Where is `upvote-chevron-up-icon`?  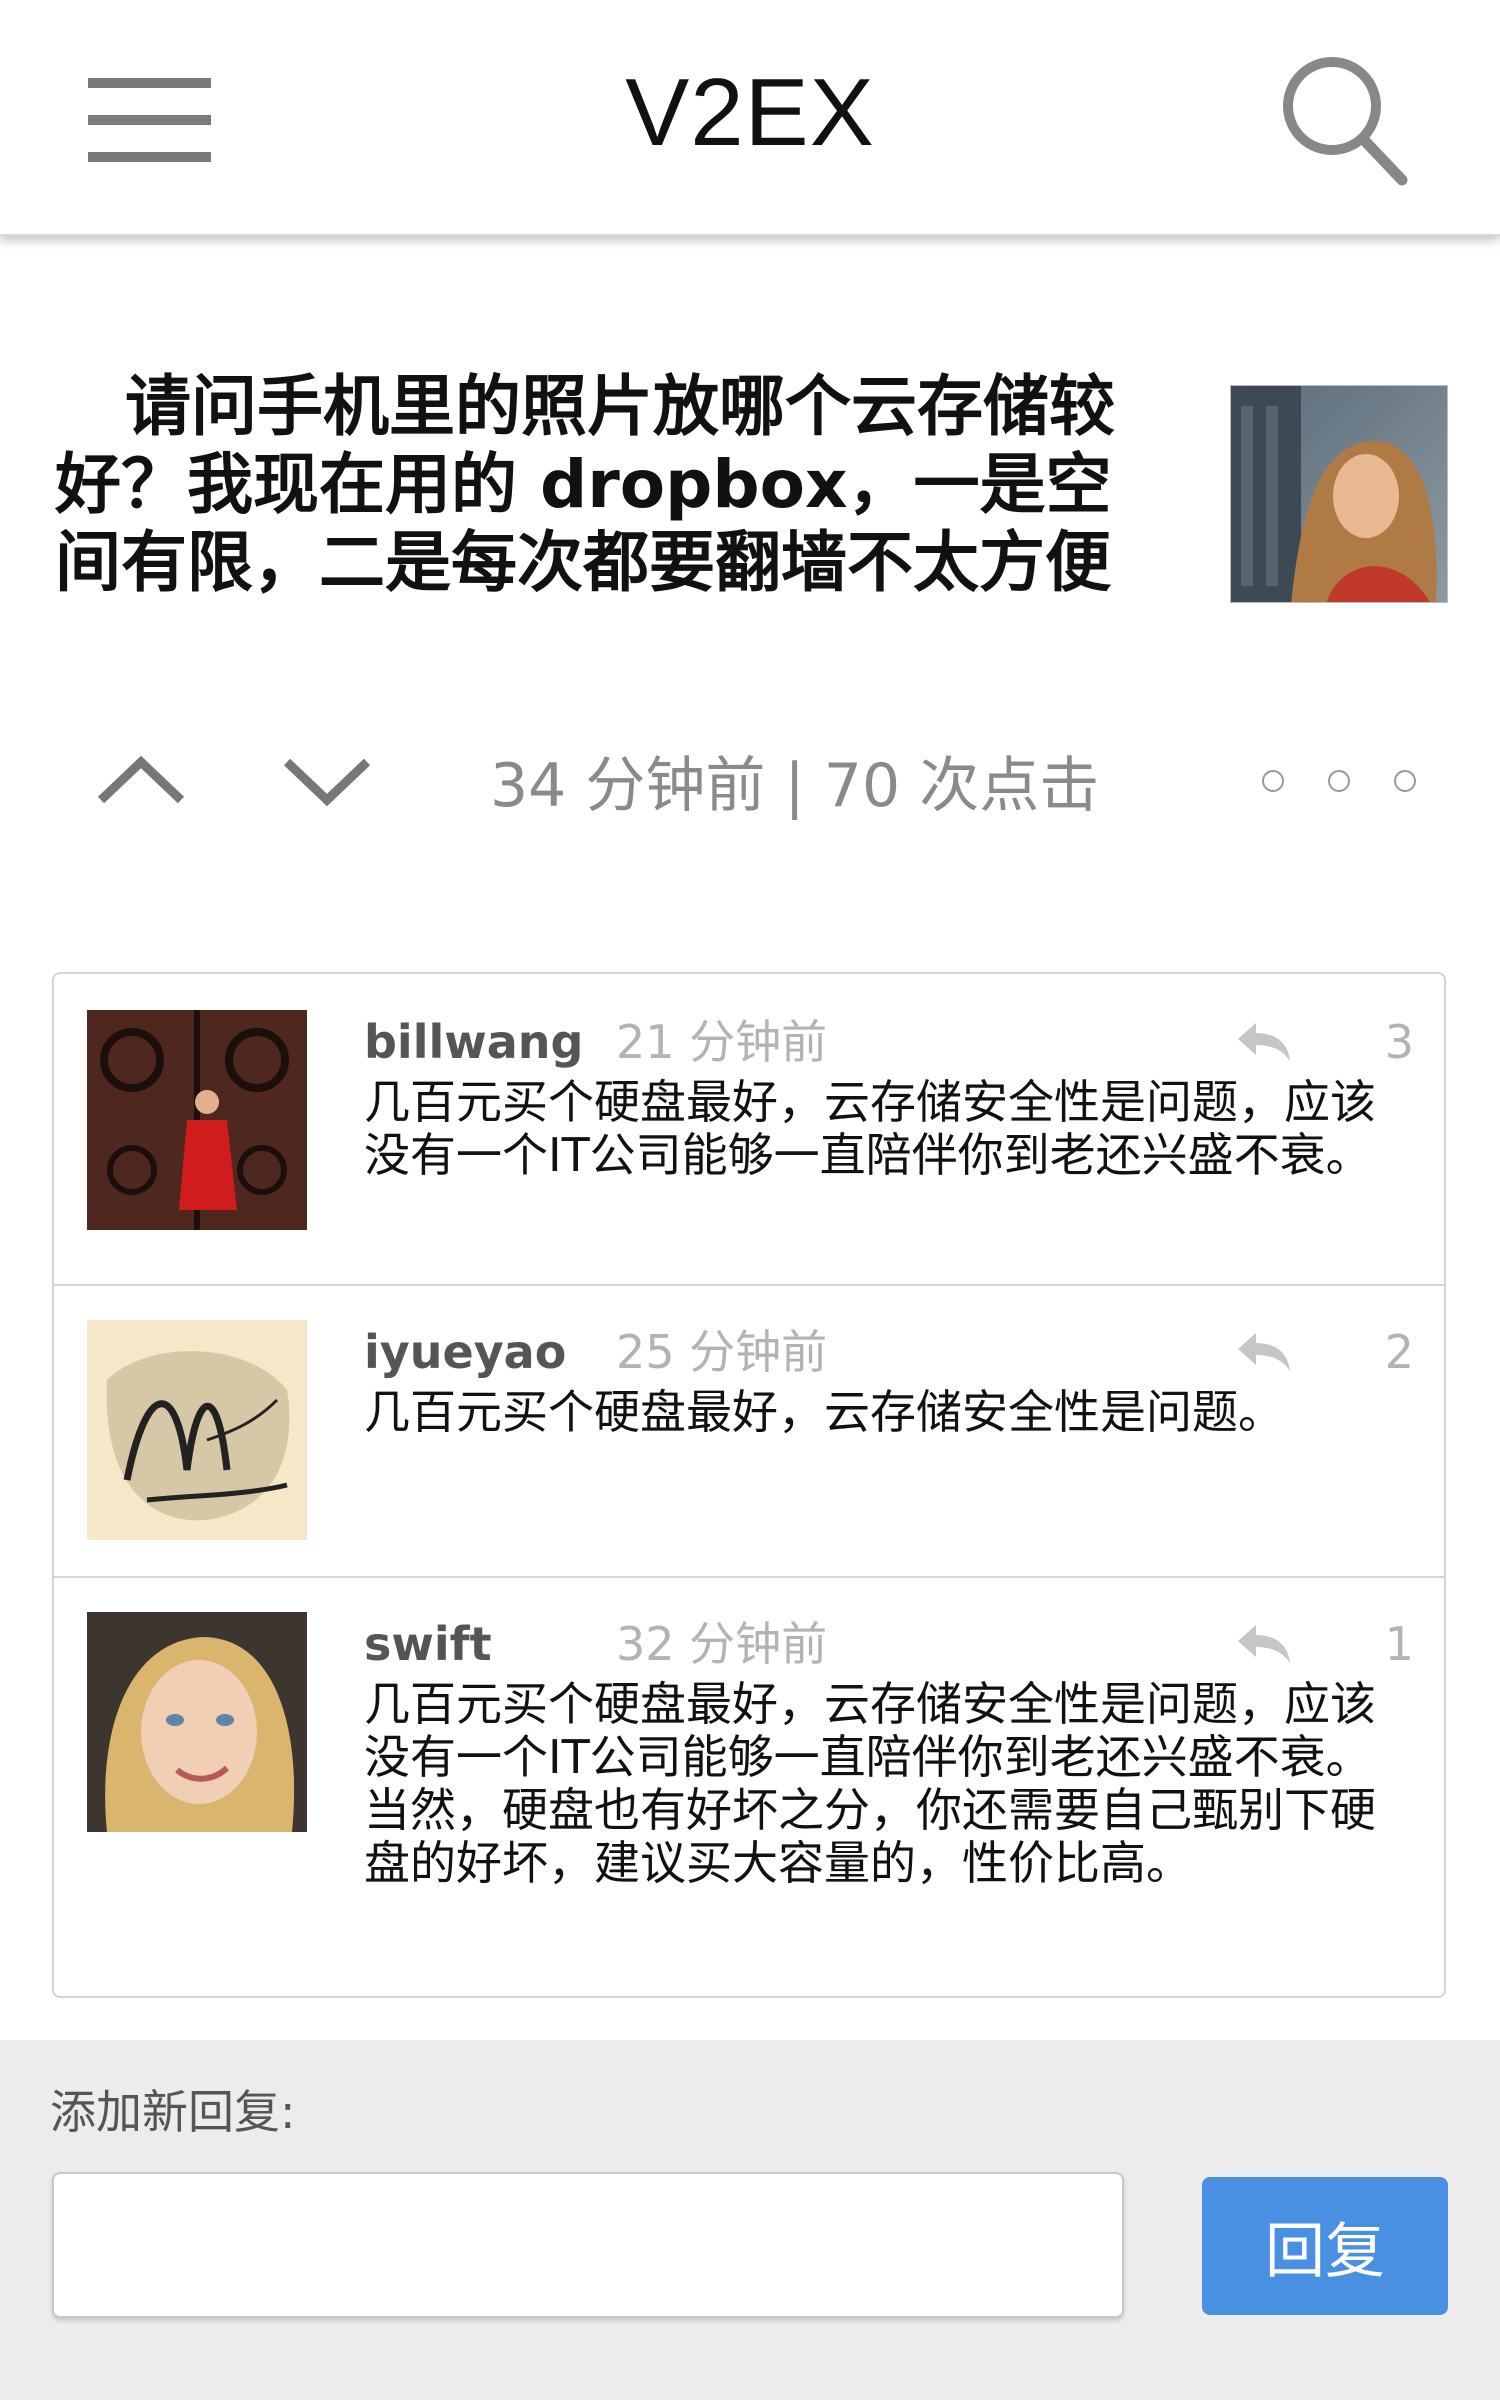 upvote-chevron-up-icon is located at coordinates (141, 780).